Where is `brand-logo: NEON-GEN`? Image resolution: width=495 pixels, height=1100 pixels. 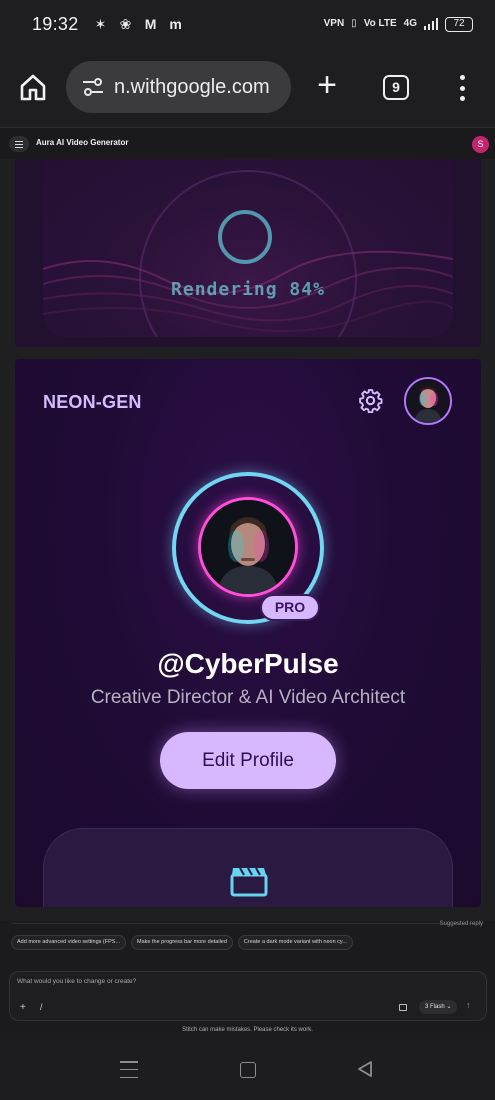
brand-logo: NEON-GEN is located at coordinates (92, 402).